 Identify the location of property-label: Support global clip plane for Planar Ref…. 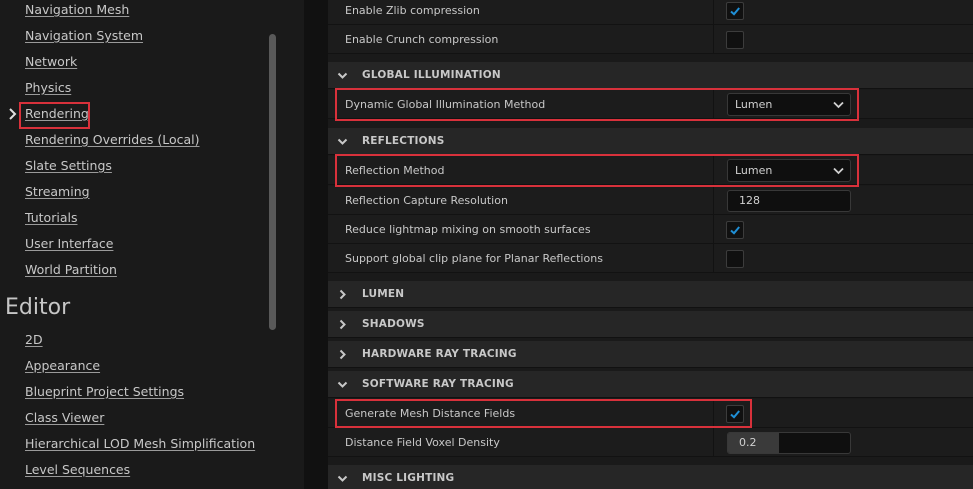
(474, 258).